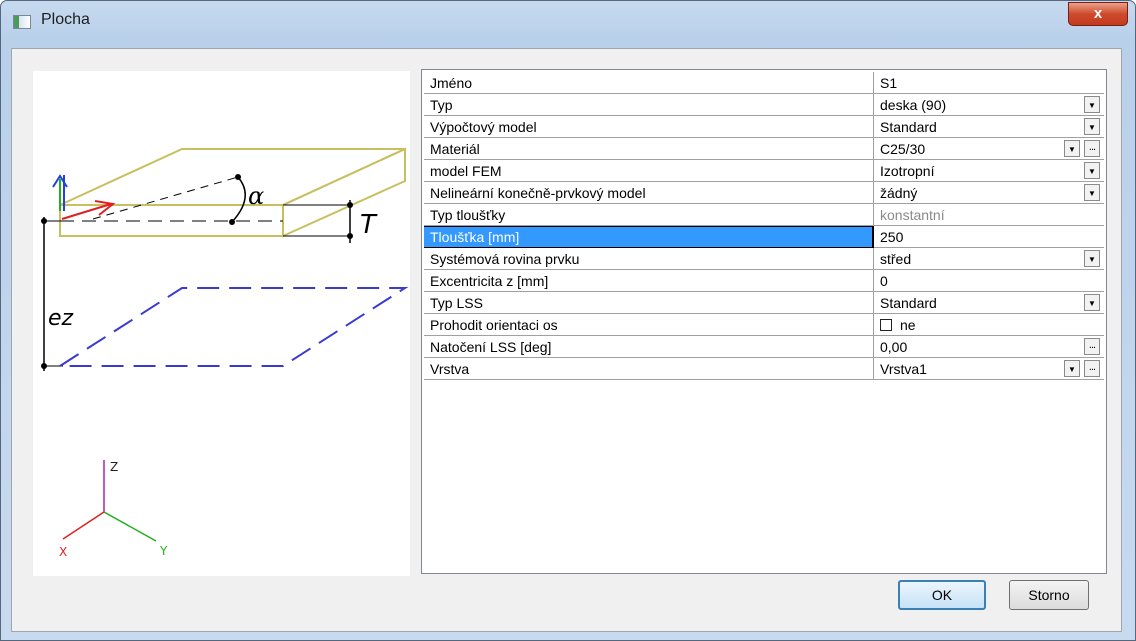 This screenshot has height=641, width=1136. What do you see at coordinates (130, 526) in the screenshot?
I see `global-axis-y` at bounding box center [130, 526].